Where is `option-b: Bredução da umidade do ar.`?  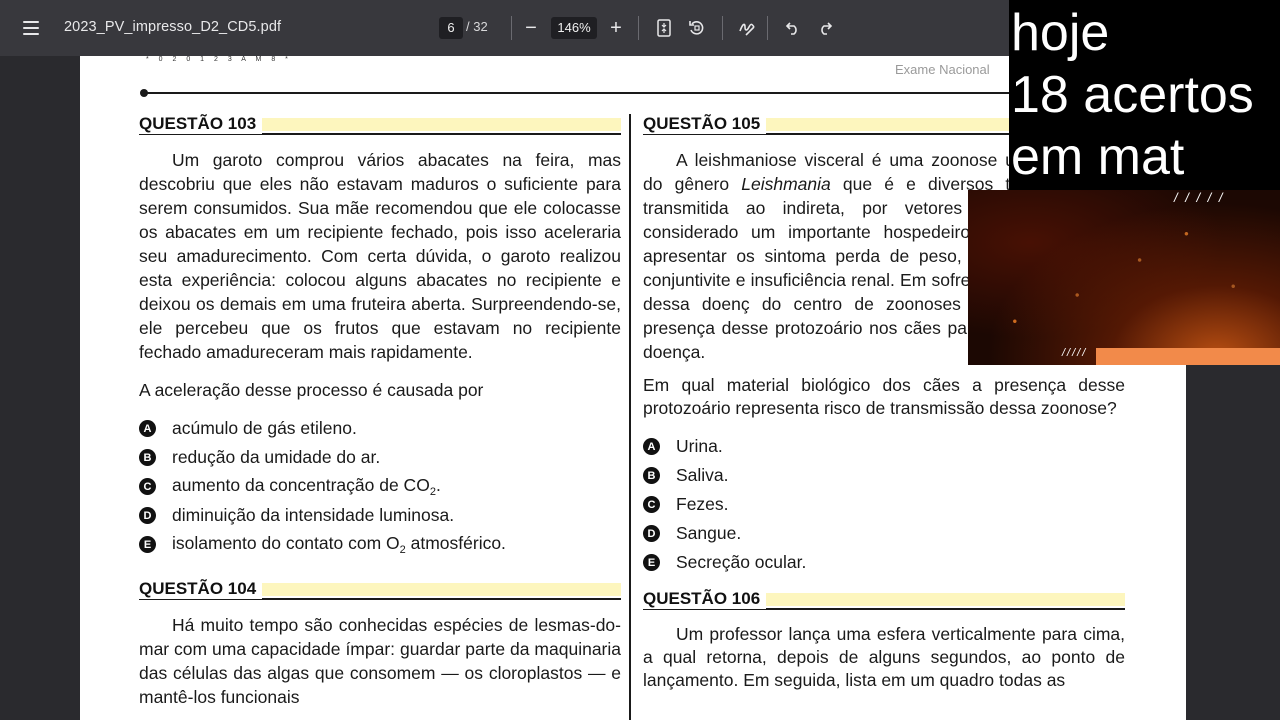
option-b: Bredução da umidade do ar. is located at coordinates (380, 457).